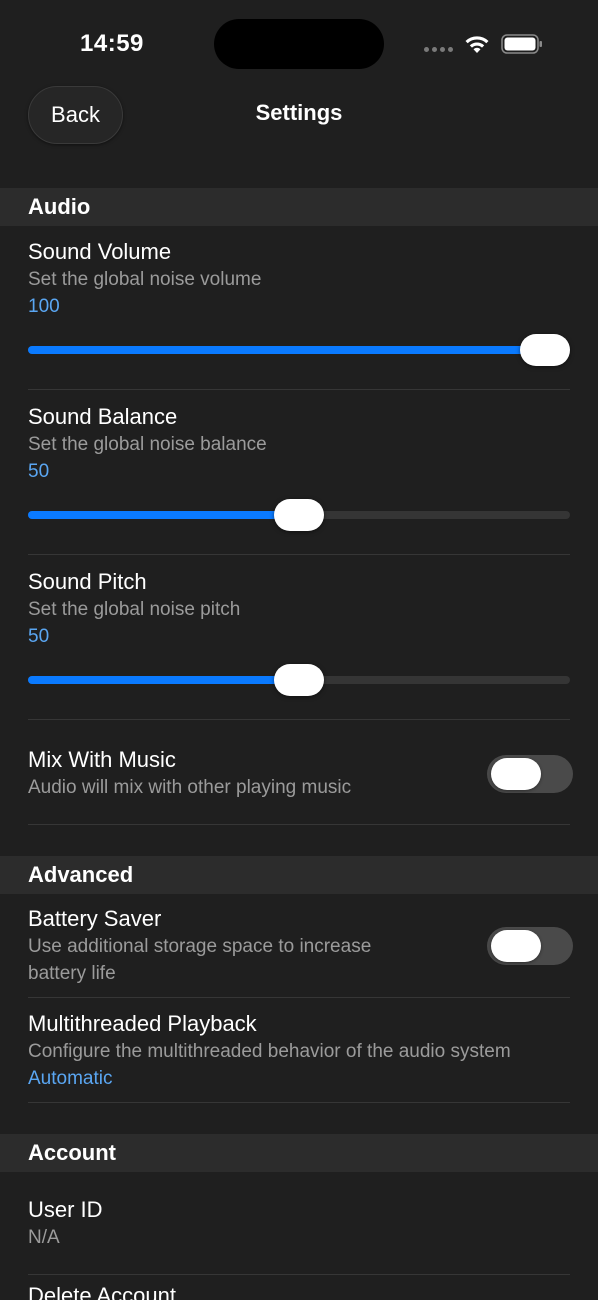 The width and height of the screenshot is (598, 1300). Describe the element at coordinates (299, 1078) in the screenshot. I see `multithreaded-playback-value: Automatic` at that location.